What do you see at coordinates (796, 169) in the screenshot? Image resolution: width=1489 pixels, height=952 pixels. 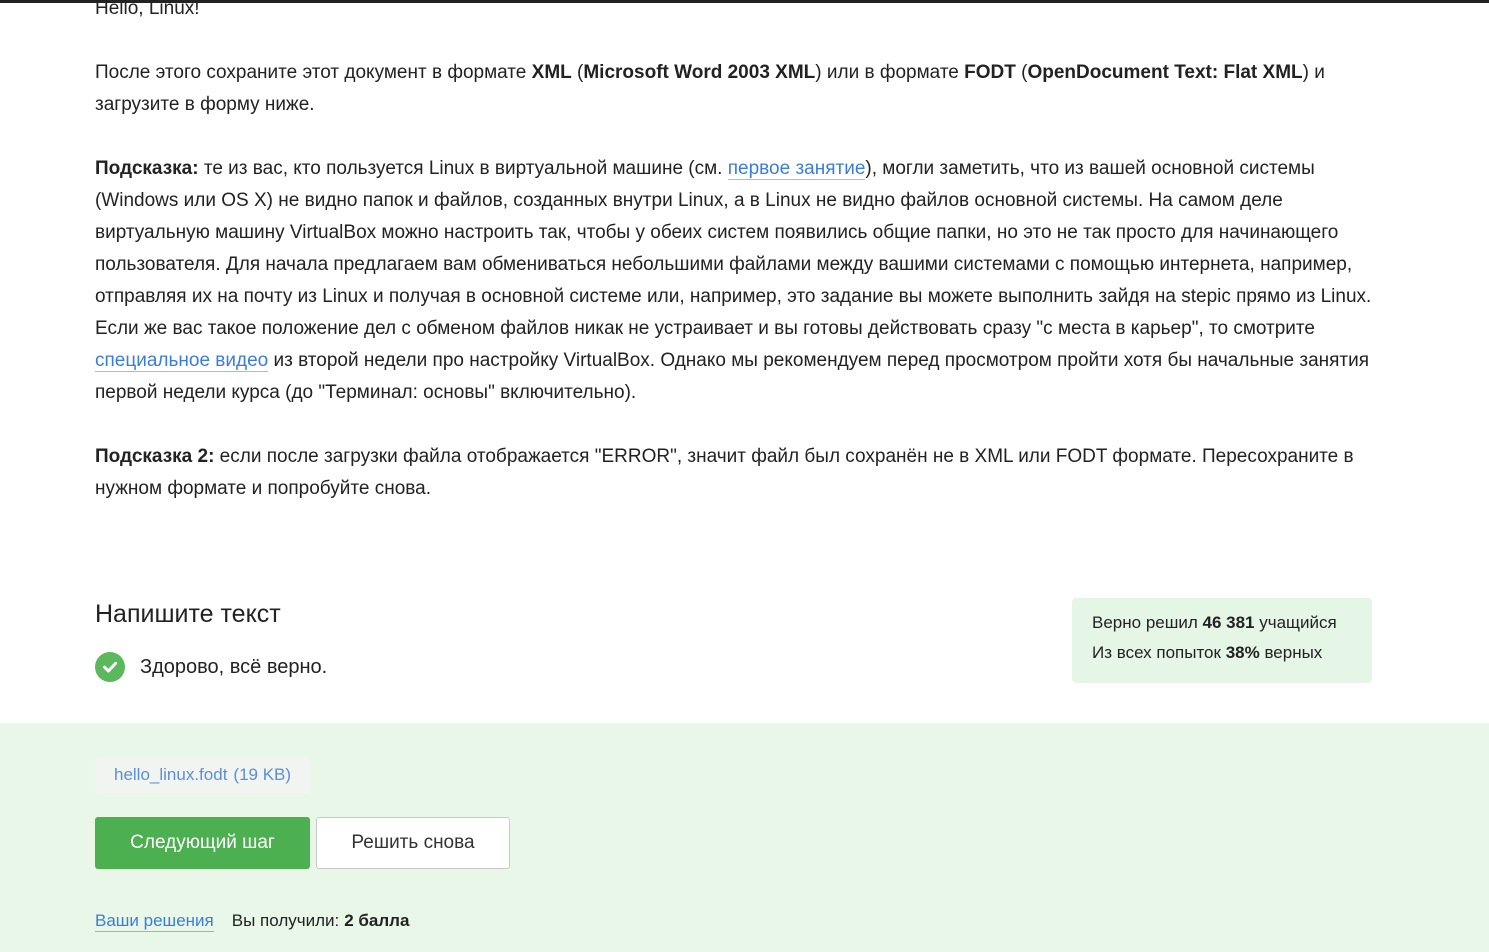 I see `first-lesson-link: первое занятие` at bounding box center [796, 169].